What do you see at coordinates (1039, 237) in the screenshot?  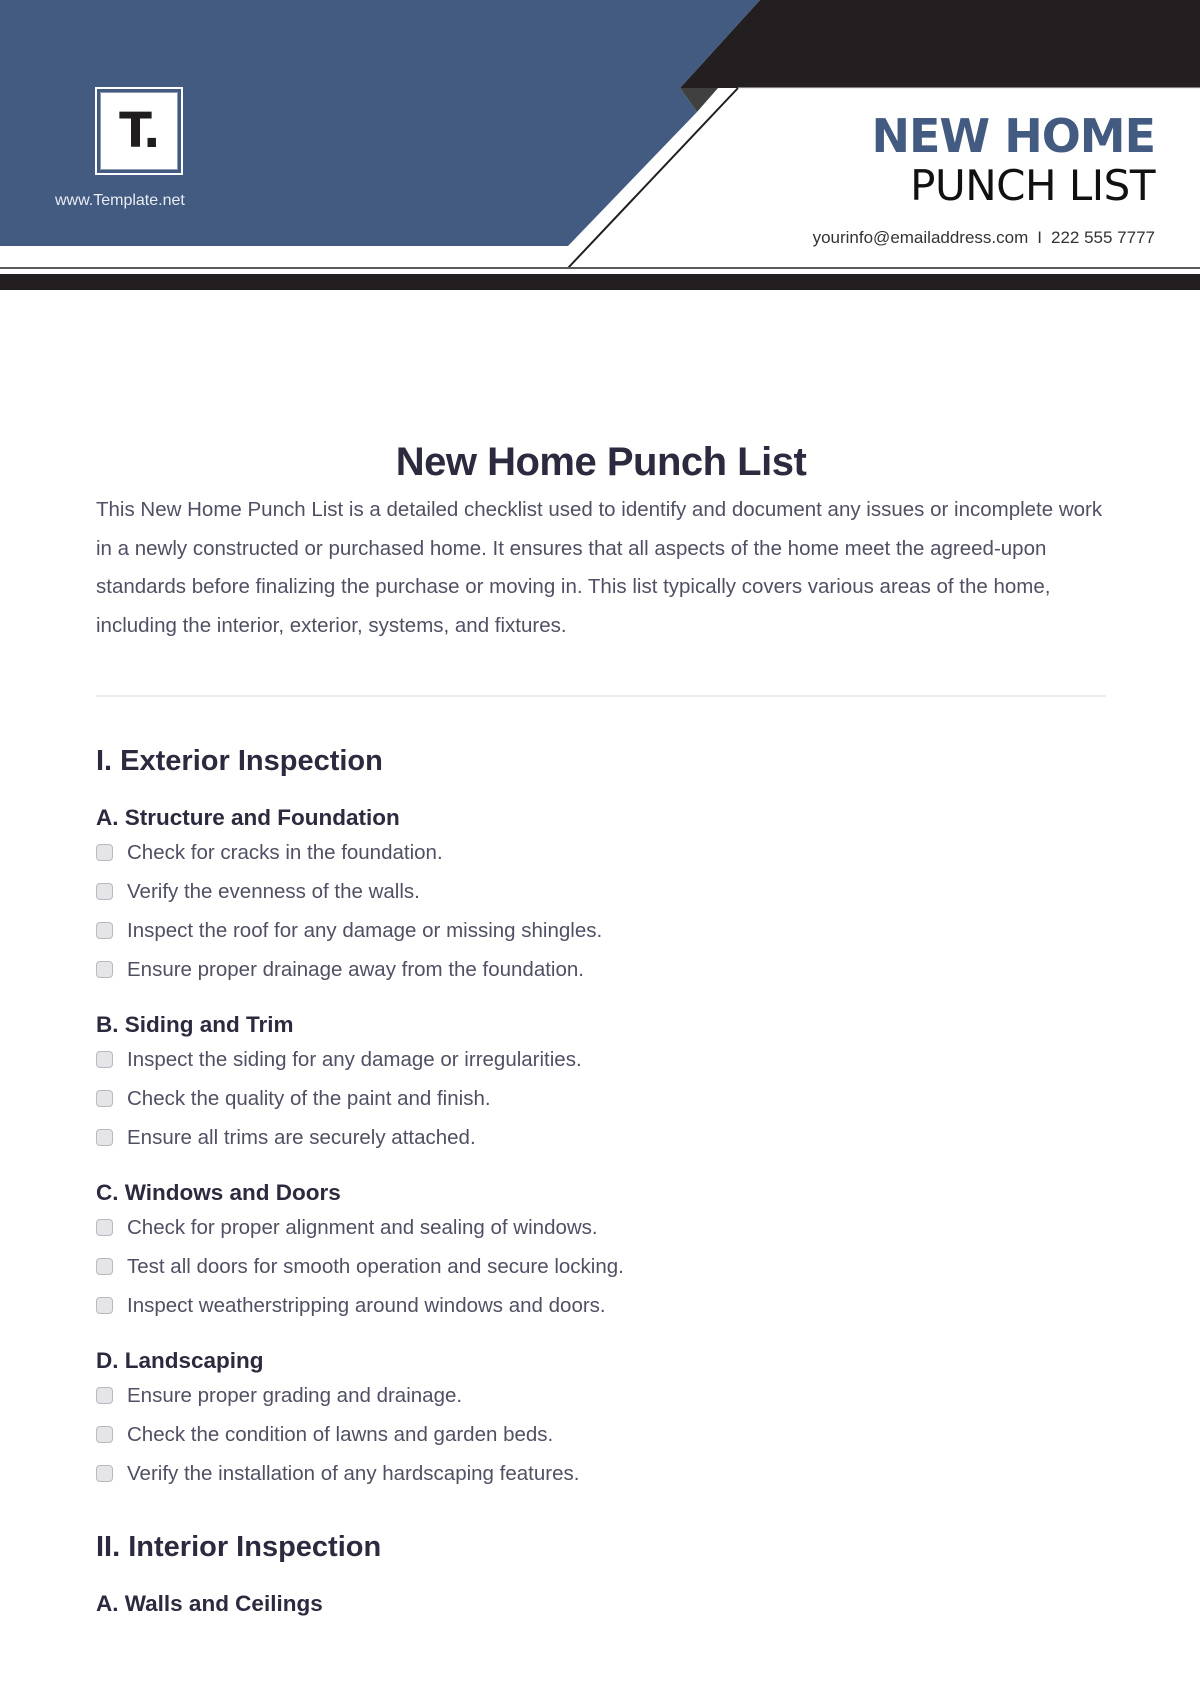 I see `contact-separator: I` at bounding box center [1039, 237].